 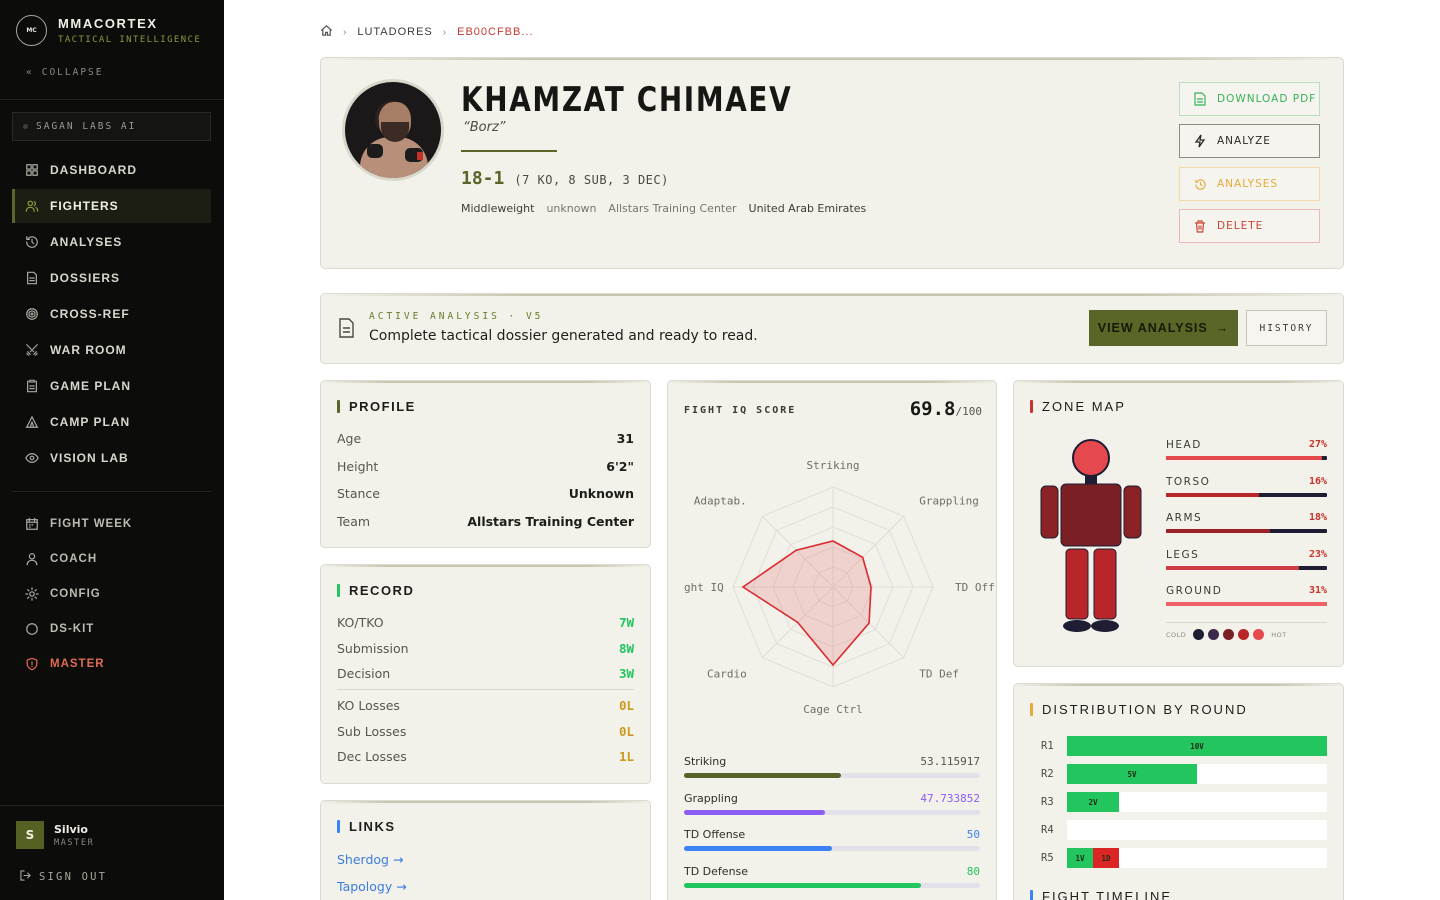 I want to click on iq-bar-value: 80, so click(x=973, y=871).